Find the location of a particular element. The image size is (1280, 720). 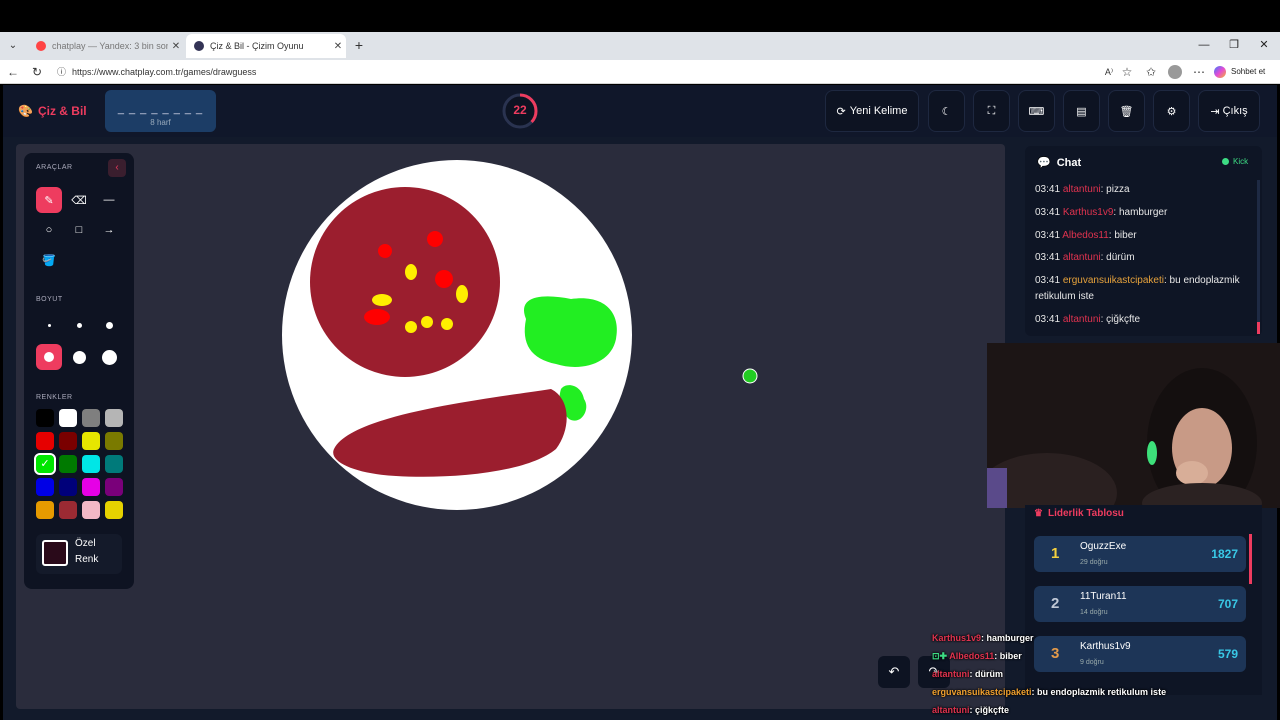

reload-icon: ↻ is located at coordinates (37, 72).